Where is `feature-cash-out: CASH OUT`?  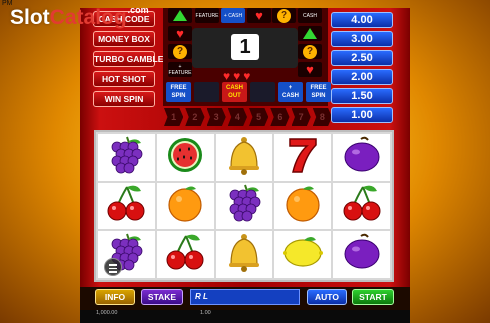 feature-cash-out: CASH OUT is located at coordinates (234, 92).